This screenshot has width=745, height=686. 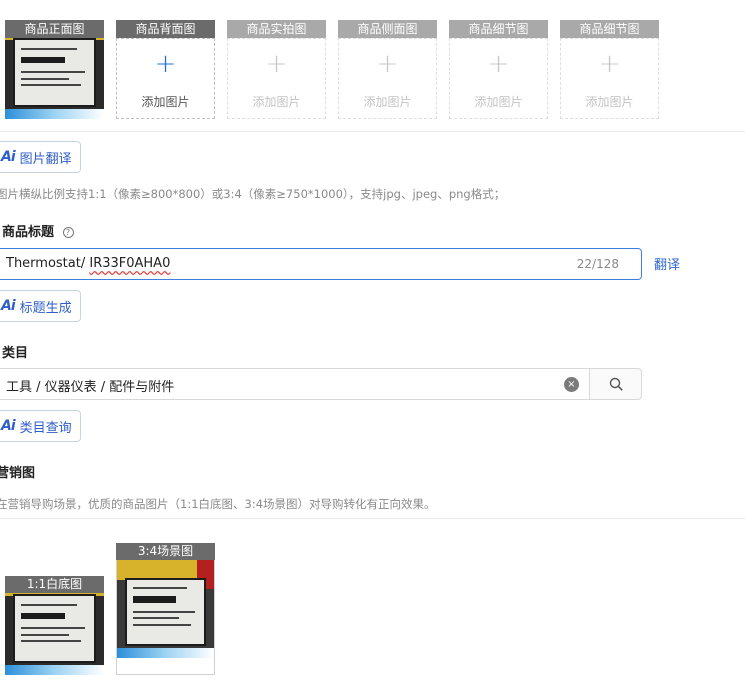 I want to click on image-slot-side: 商品侧面图 + 添加图片, so click(x=387, y=69).